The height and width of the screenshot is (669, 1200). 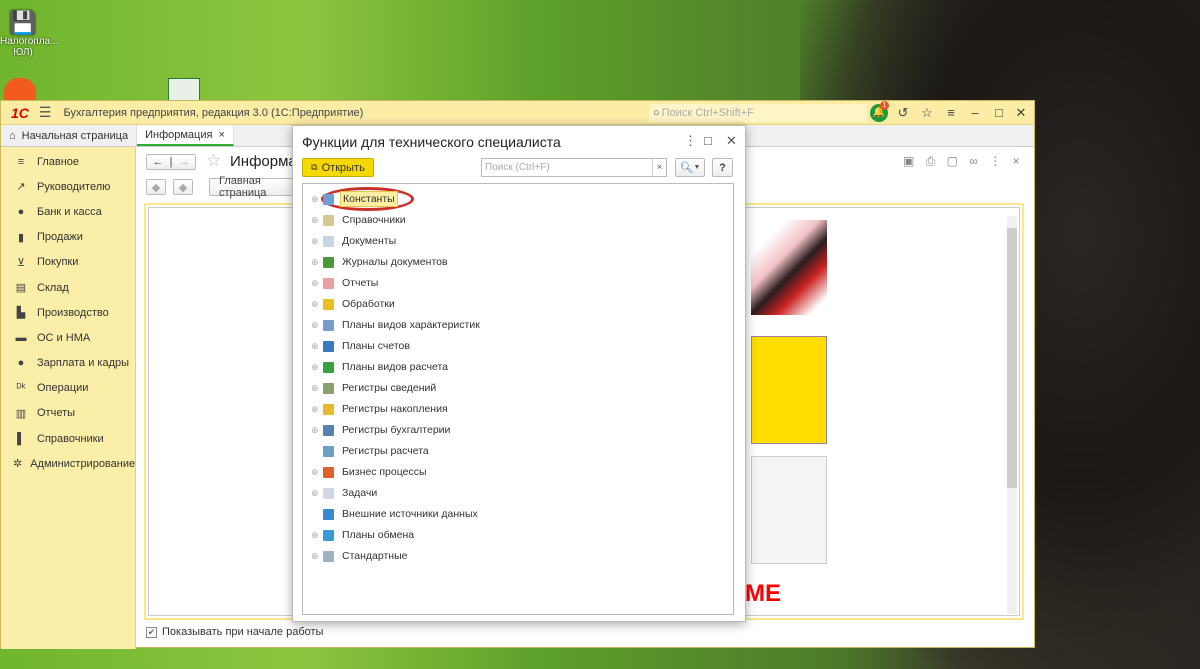 I want to click on sidebar-item: ▮ Продажи, so click(x=68, y=237).